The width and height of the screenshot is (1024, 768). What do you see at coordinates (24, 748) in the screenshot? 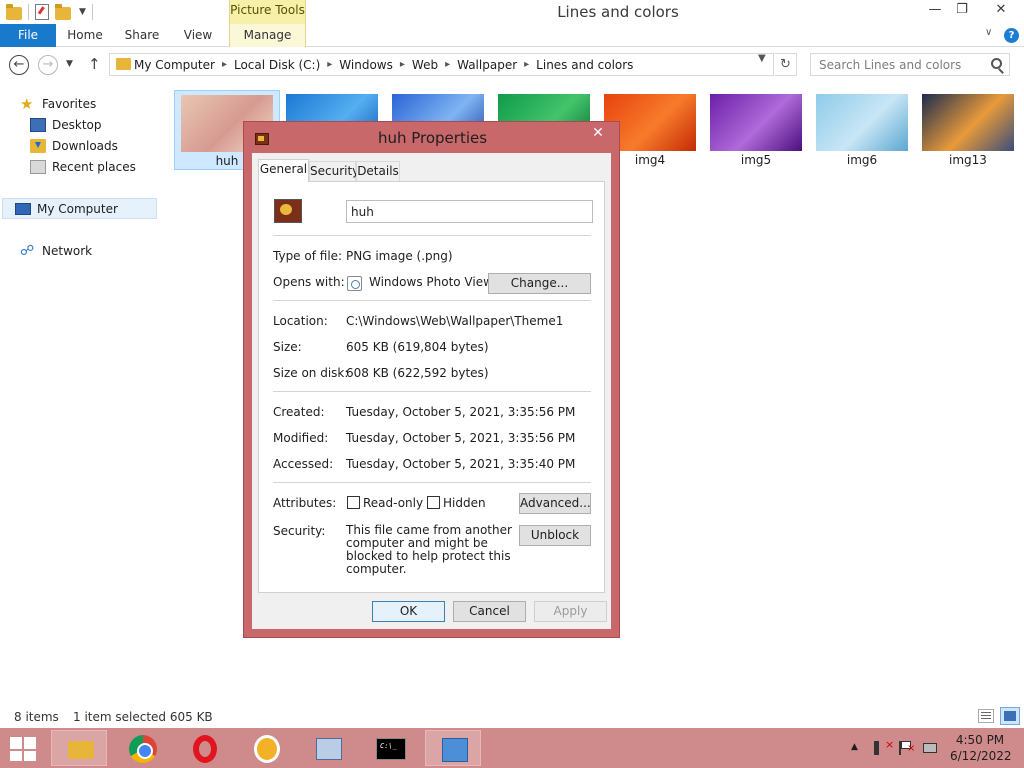
I see `start-button` at bounding box center [24, 748].